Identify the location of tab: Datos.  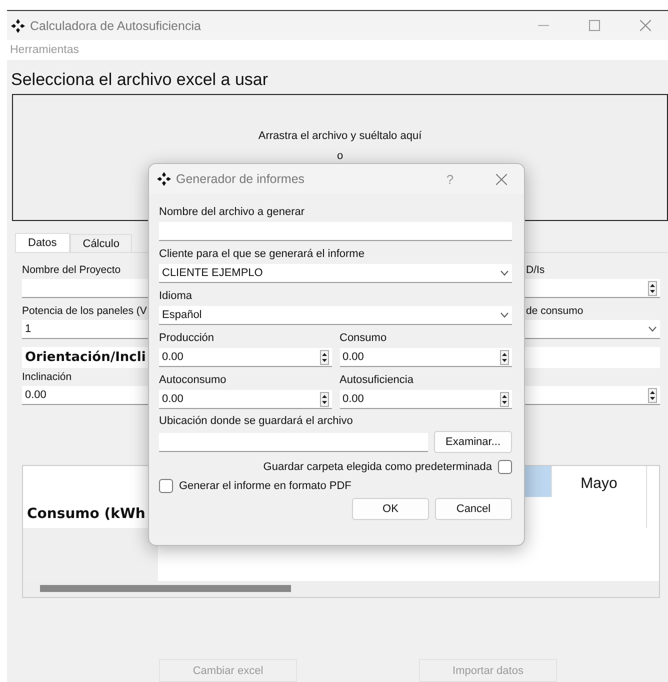
(42, 242).